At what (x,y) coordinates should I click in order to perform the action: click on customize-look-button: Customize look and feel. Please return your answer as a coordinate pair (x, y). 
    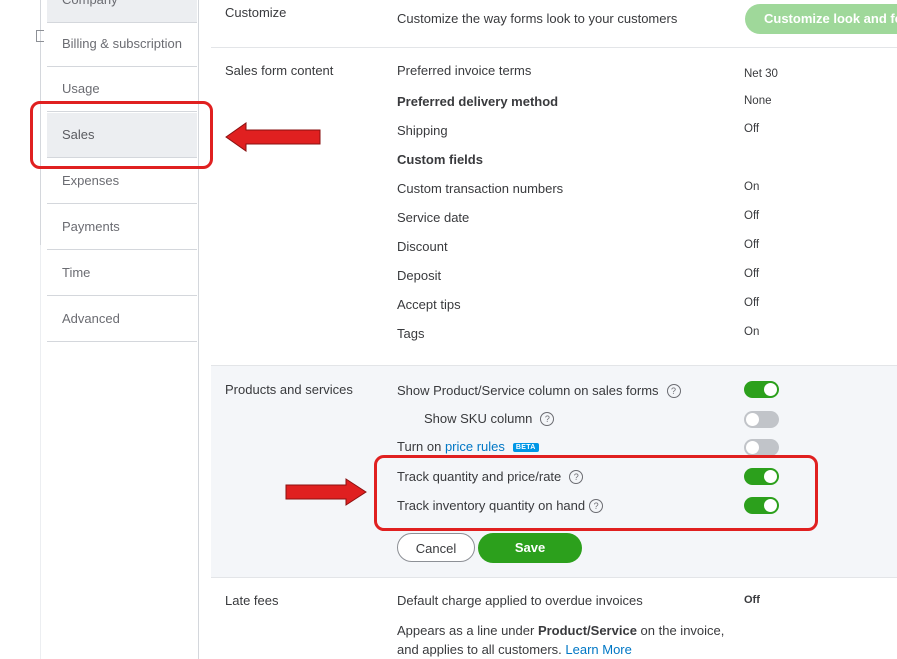
    Looking at the image, I should click on (821, 19).